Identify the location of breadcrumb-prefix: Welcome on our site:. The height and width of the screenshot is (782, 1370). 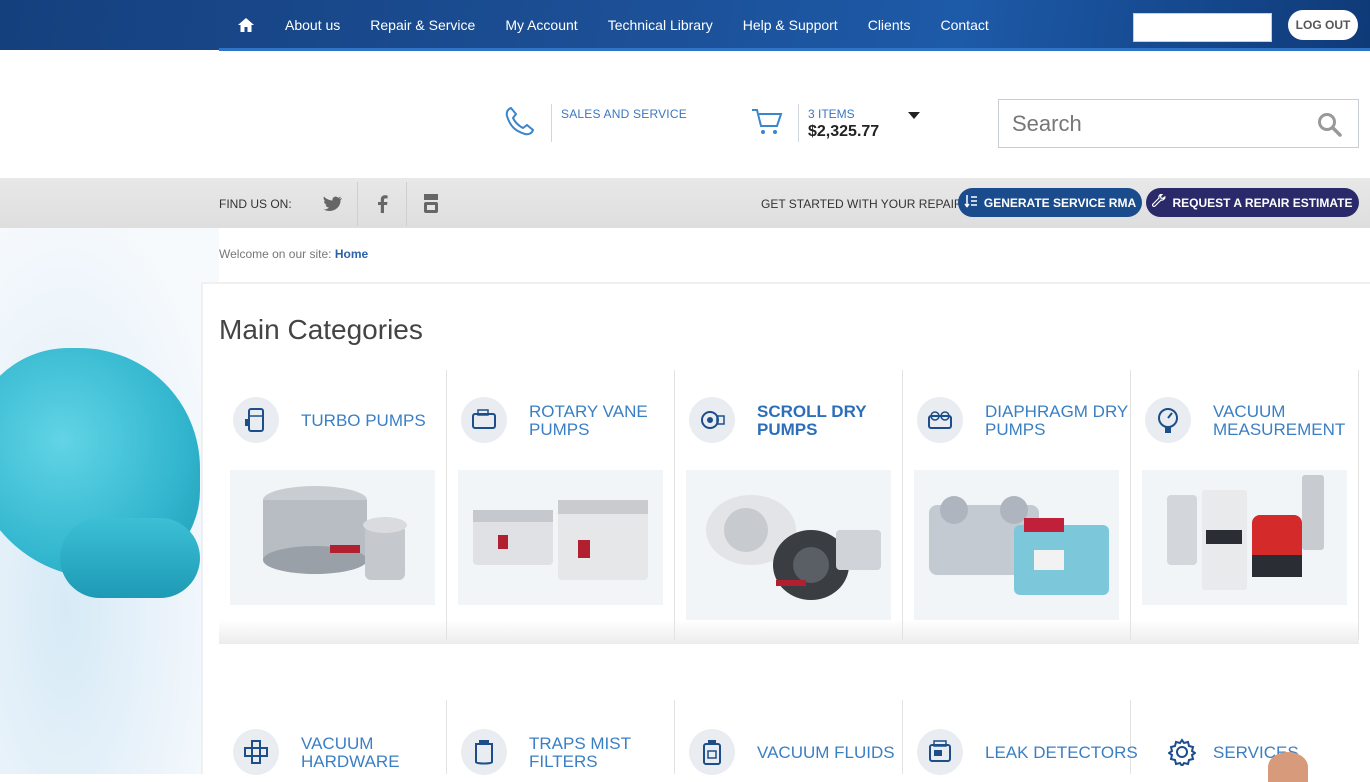
(275, 254).